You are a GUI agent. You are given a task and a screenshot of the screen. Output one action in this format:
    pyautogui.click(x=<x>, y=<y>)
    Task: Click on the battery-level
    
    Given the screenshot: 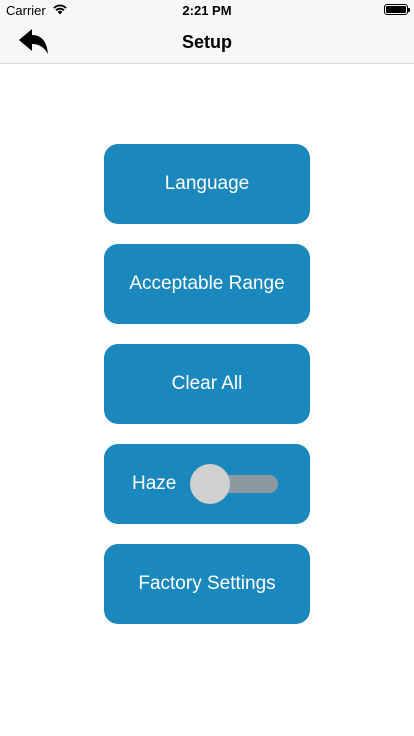 What is the action you would take?
    pyautogui.click(x=396, y=9)
    